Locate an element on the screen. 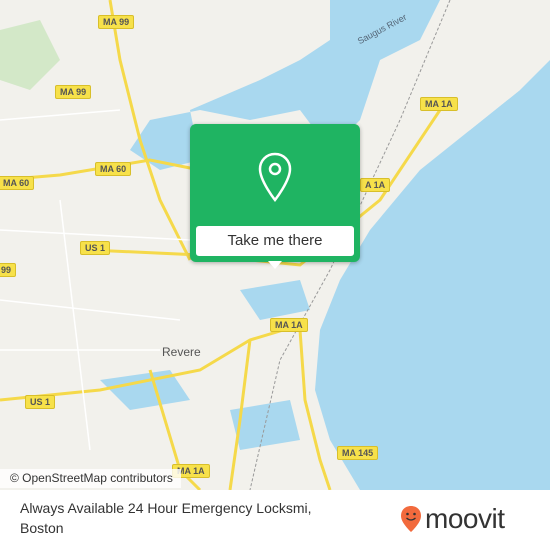 Image resolution: width=550 pixels, height=550 pixels. map-attribution: © OpenStreetMap contributors is located at coordinates (90, 478).